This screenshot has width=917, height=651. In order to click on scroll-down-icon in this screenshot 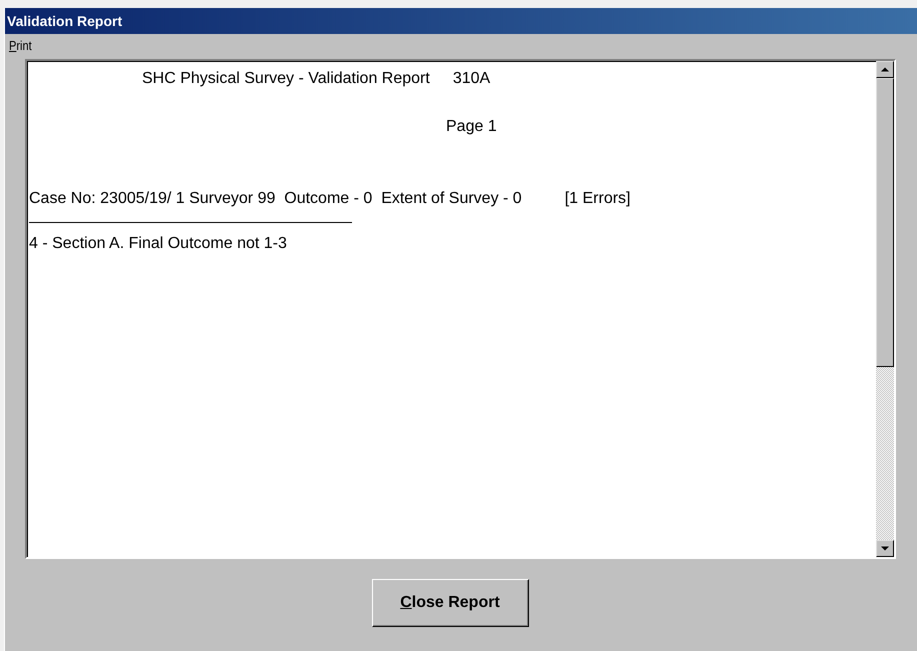, I will do `click(885, 548)`.